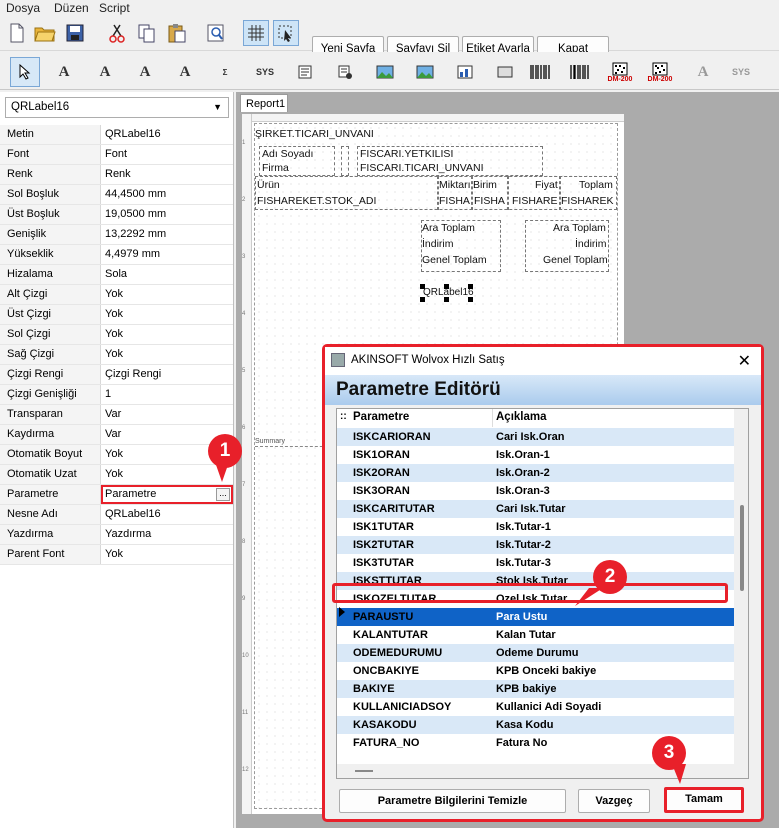 This screenshot has height=828, width=779. What do you see at coordinates (448, 228) in the screenshot?
I see `ara-toplam-label: Ara Toplam` at bounding box center [448, 228].